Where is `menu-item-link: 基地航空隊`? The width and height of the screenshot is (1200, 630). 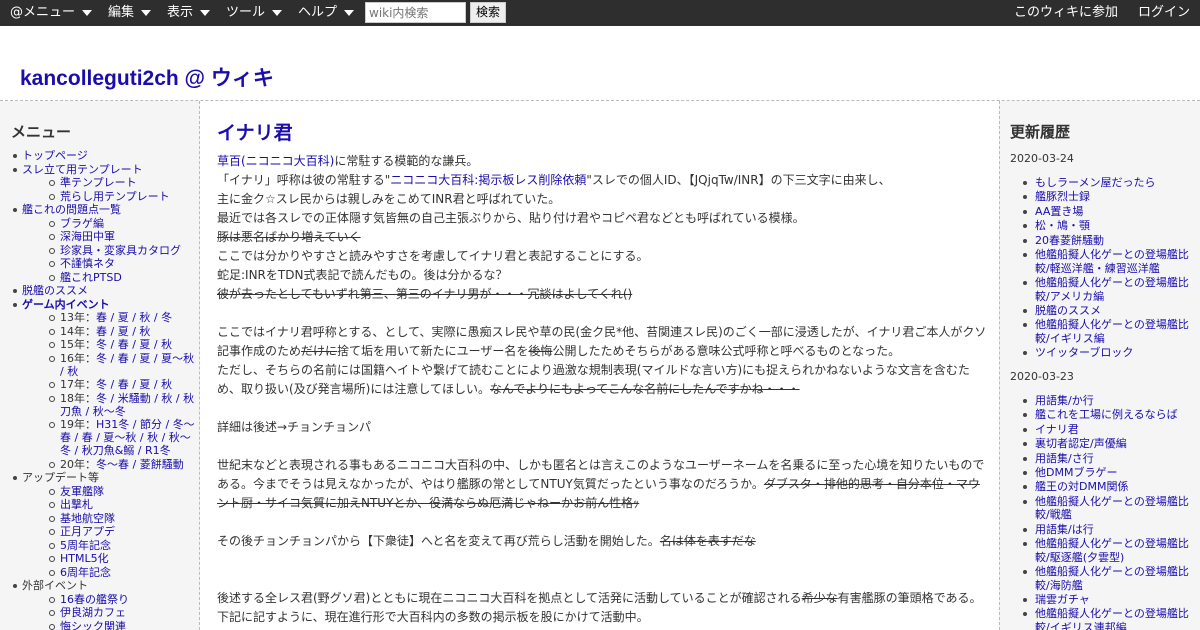
menu-item-link: 基地航空隊 is located at coordinates (87, 518).